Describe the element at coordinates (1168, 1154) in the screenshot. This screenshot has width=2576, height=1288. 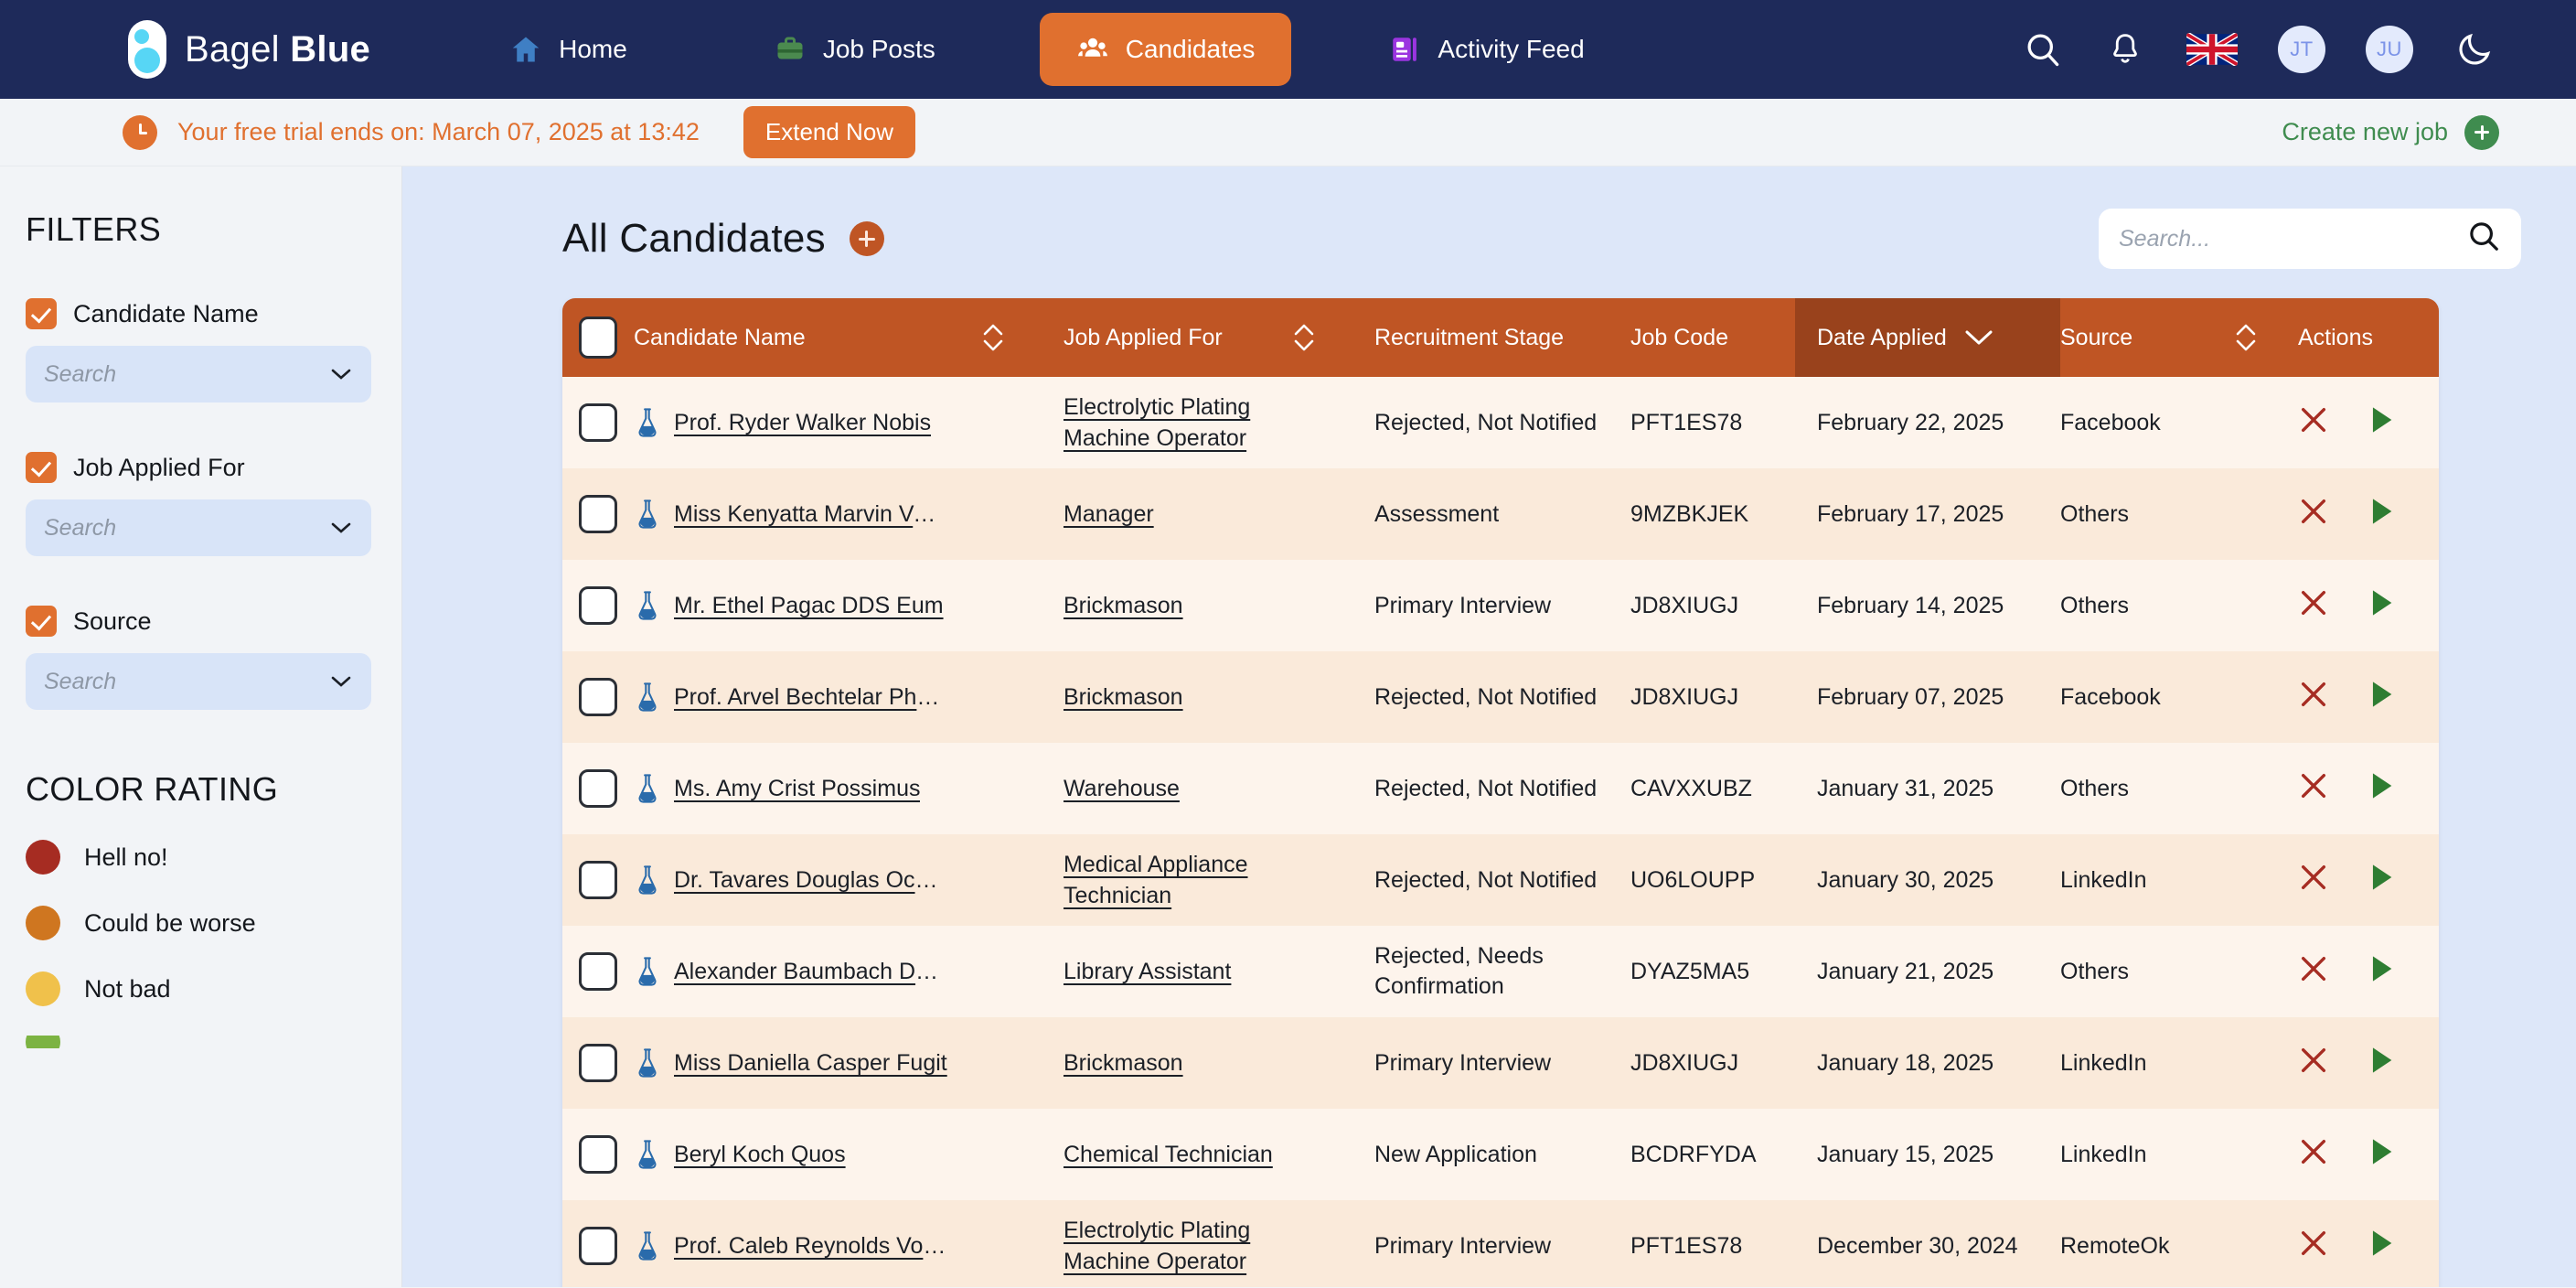
I see `job-applied-for-link: Chemical Technician` at that location.